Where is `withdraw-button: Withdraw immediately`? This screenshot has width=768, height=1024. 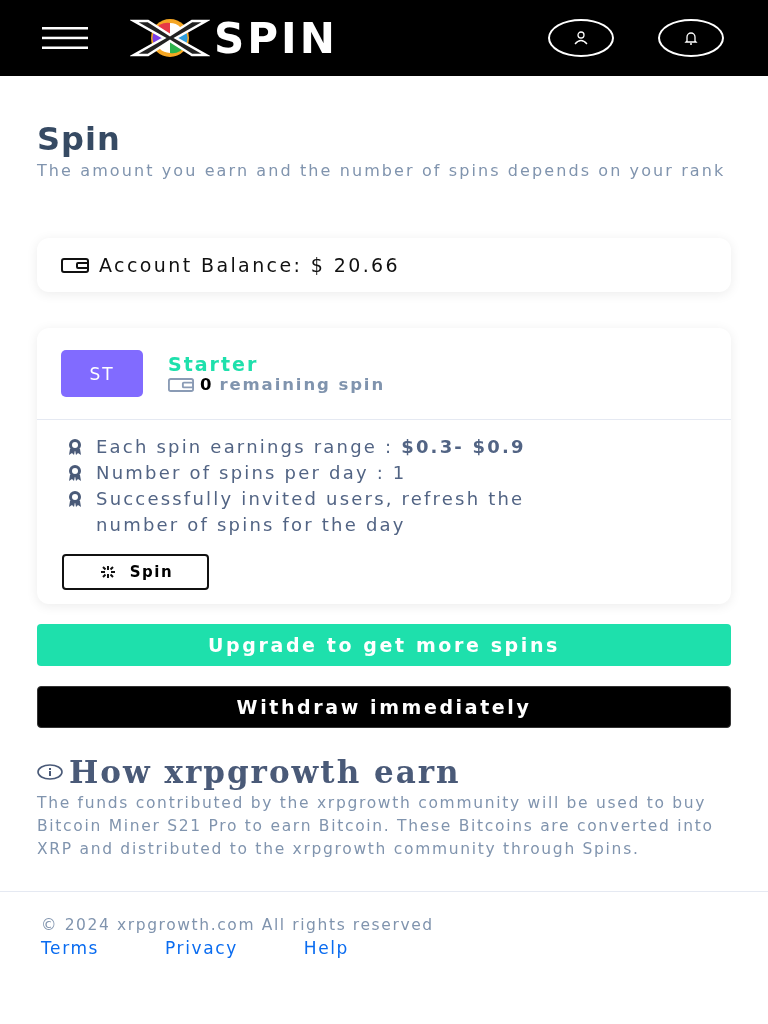
withdraw-button: Withdraw immediately is located at coordinates (384, 707).